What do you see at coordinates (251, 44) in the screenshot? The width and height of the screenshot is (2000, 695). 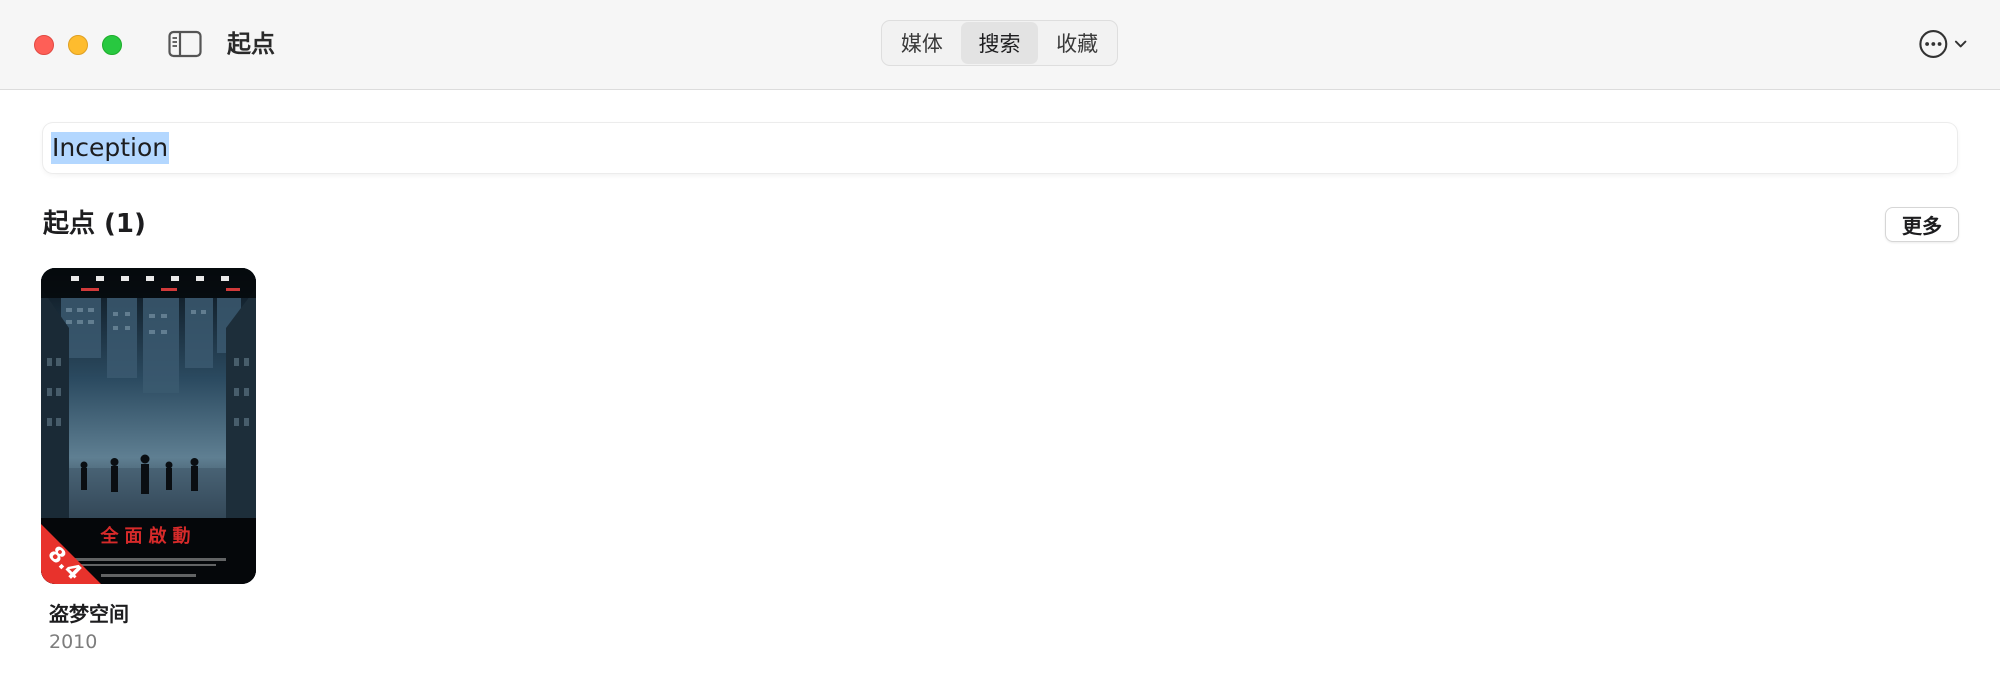 I see `window-title: 起点` at bounding box center [251, 44].